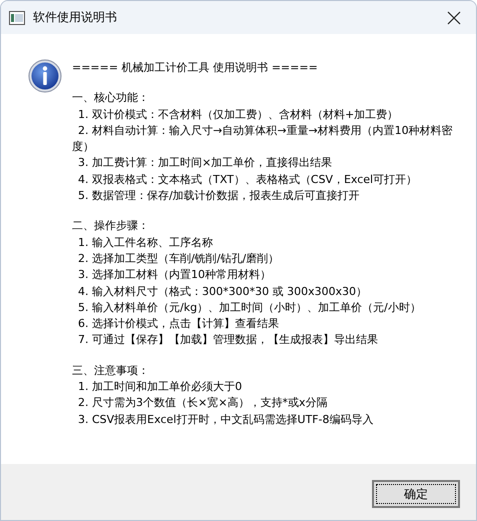 This screenshot has height=521, width=477. Describe the element at coordinates (195, 68) in the screenshot. I see `message-header: ===== 机械加工计价工具 使用说明书 =====` at that location.